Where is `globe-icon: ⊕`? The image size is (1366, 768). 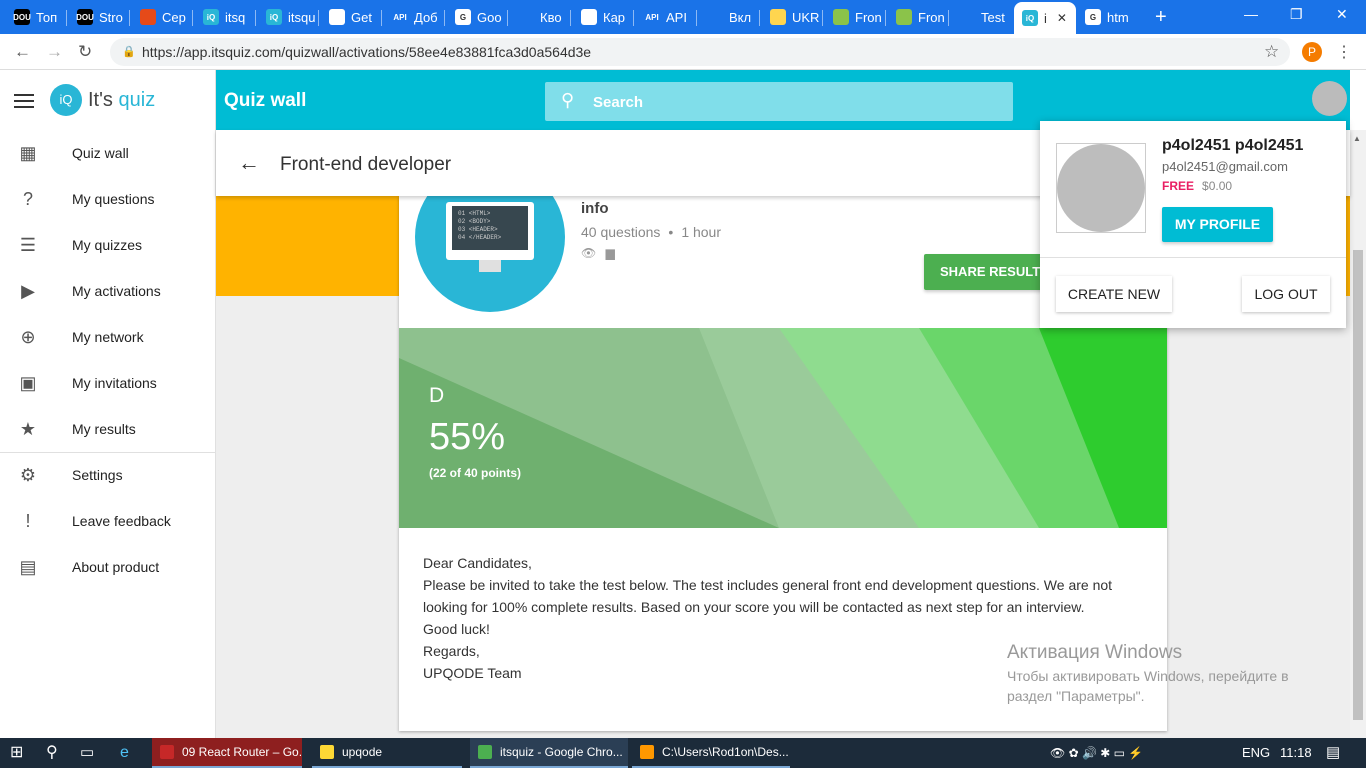 globe-icon: ⊕ is located at coordinates (28, 336).